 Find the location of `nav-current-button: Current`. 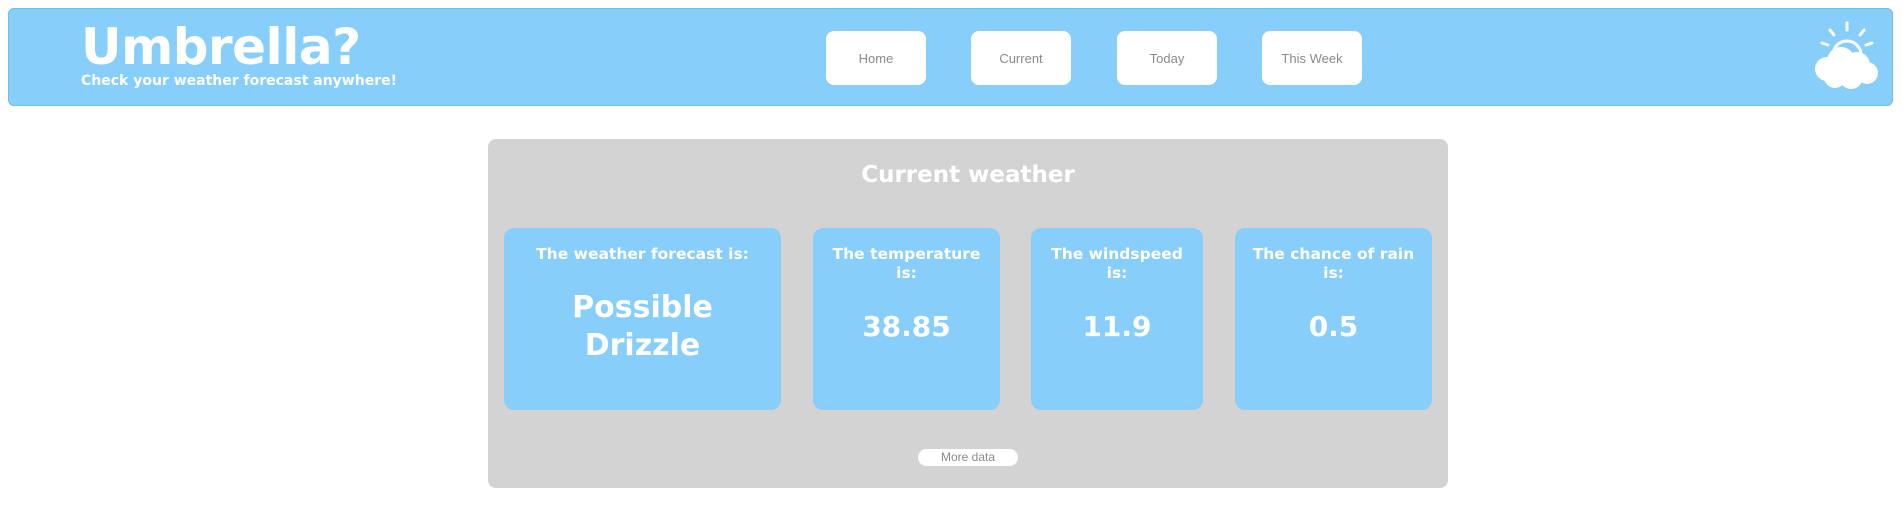

nav-current-button: Current is located at coordinates (1021, 58).